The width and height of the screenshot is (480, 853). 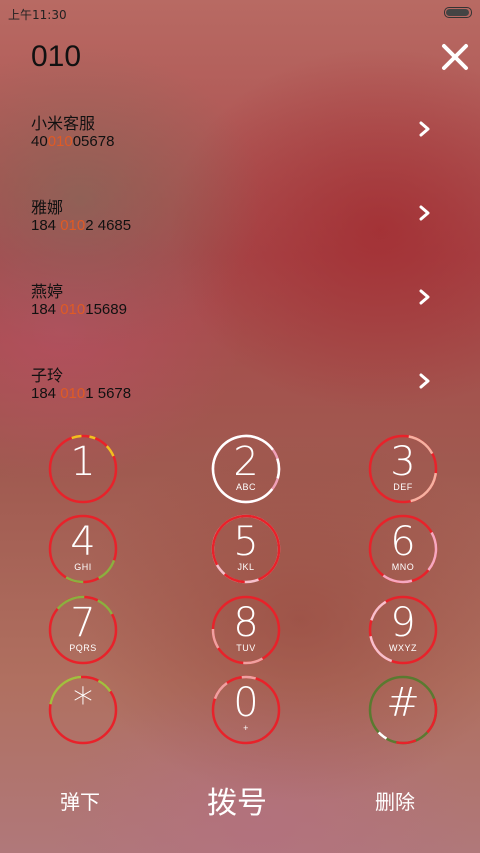 I want to click on key-letters: DEF, so click(x=403, y=487).